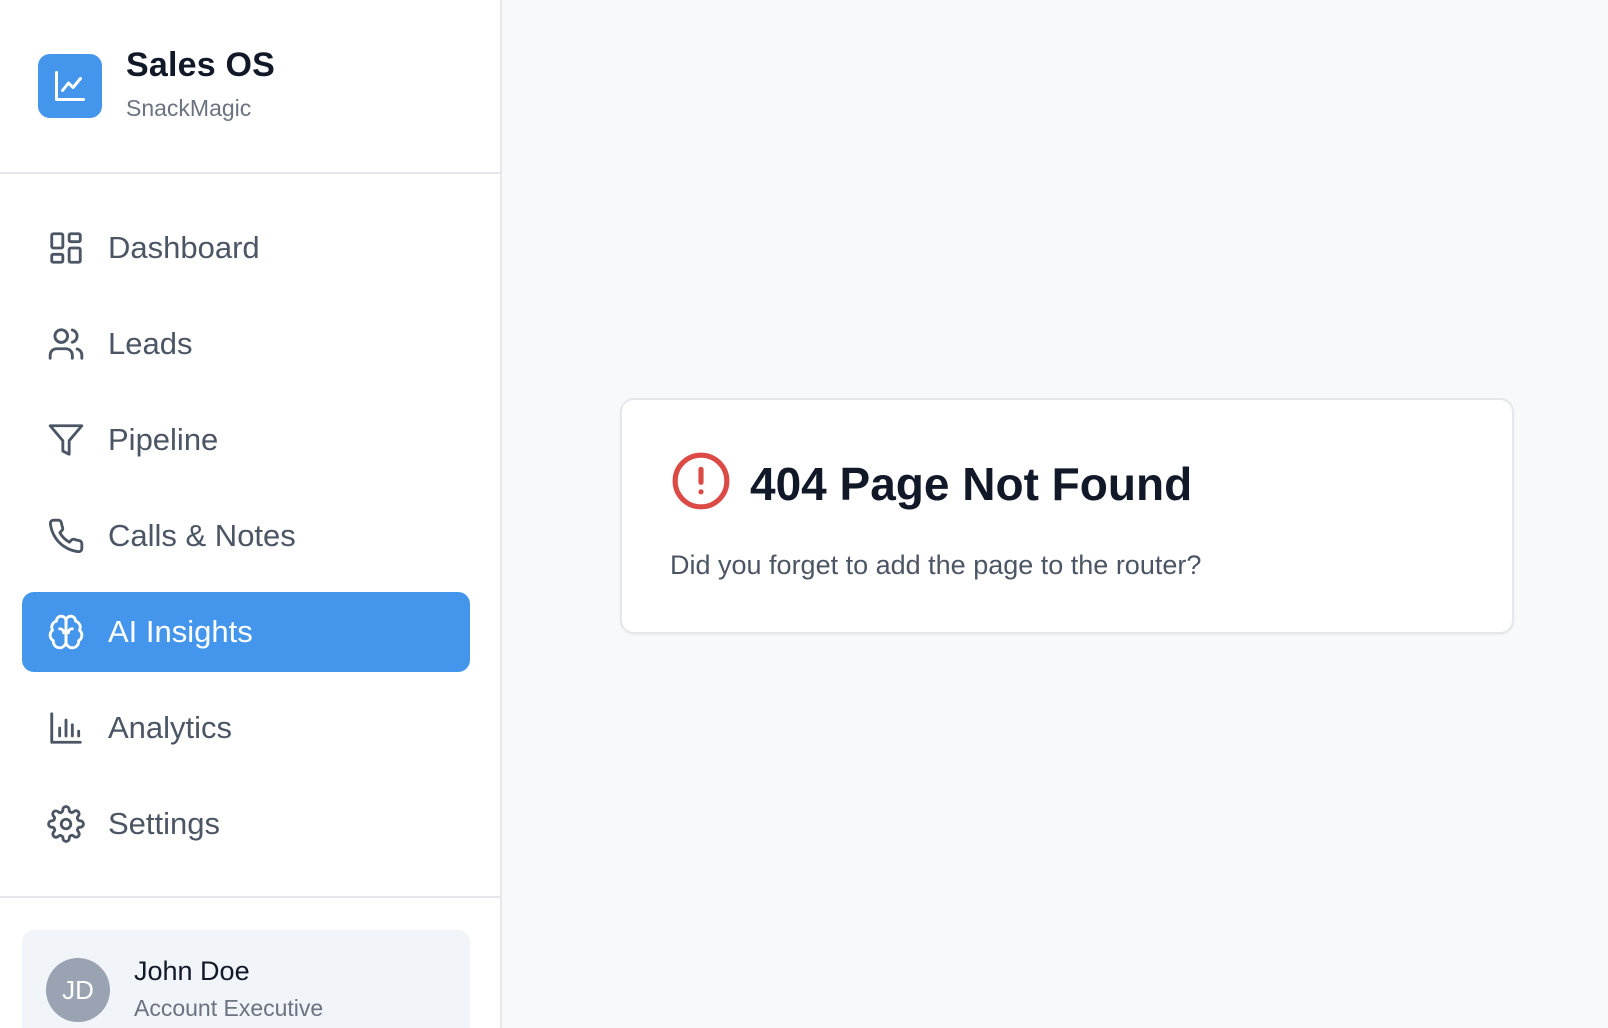 The height and width of the screenshot is (1028, 1608). What do you see at coordinates (701, 483) in the screenshot?
I see `alert-circle-icon` at bounding box center [701, 483].